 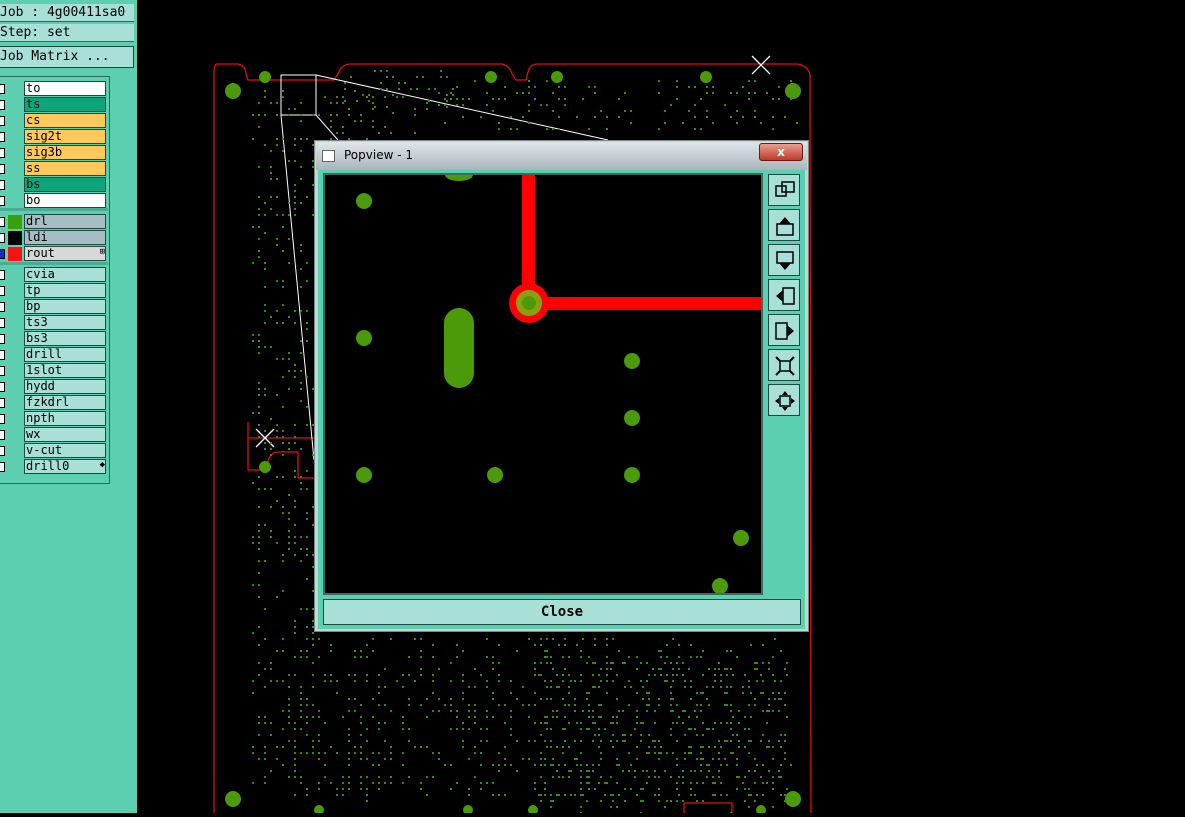 What do you see at coordinates (65, 88) in the screenshot?
I see `layer-name-label: to` at bounding box center [65, 88].